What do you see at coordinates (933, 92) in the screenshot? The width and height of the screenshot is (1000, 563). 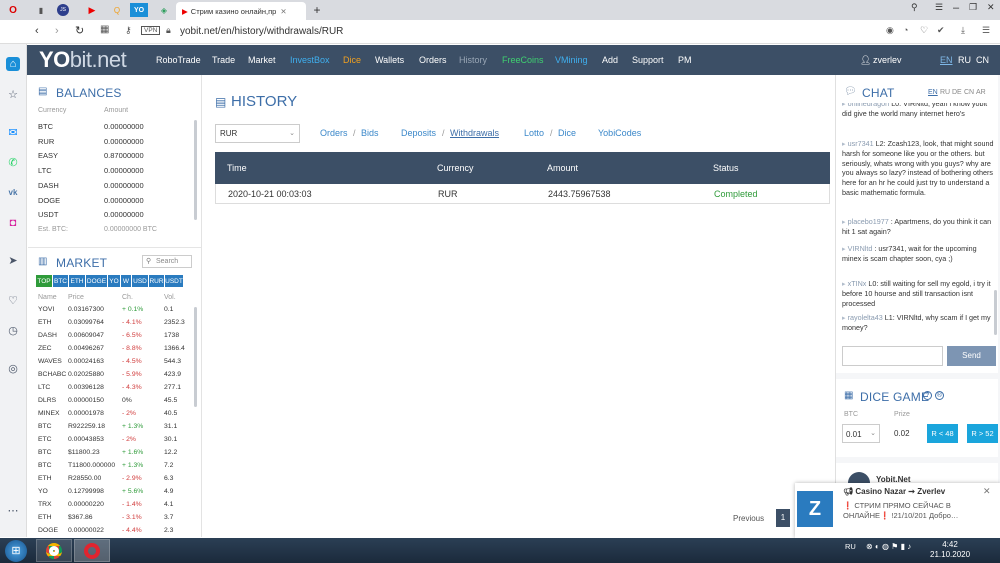 I see `chat-lang-en: EN` at bounding box center [933, 92].